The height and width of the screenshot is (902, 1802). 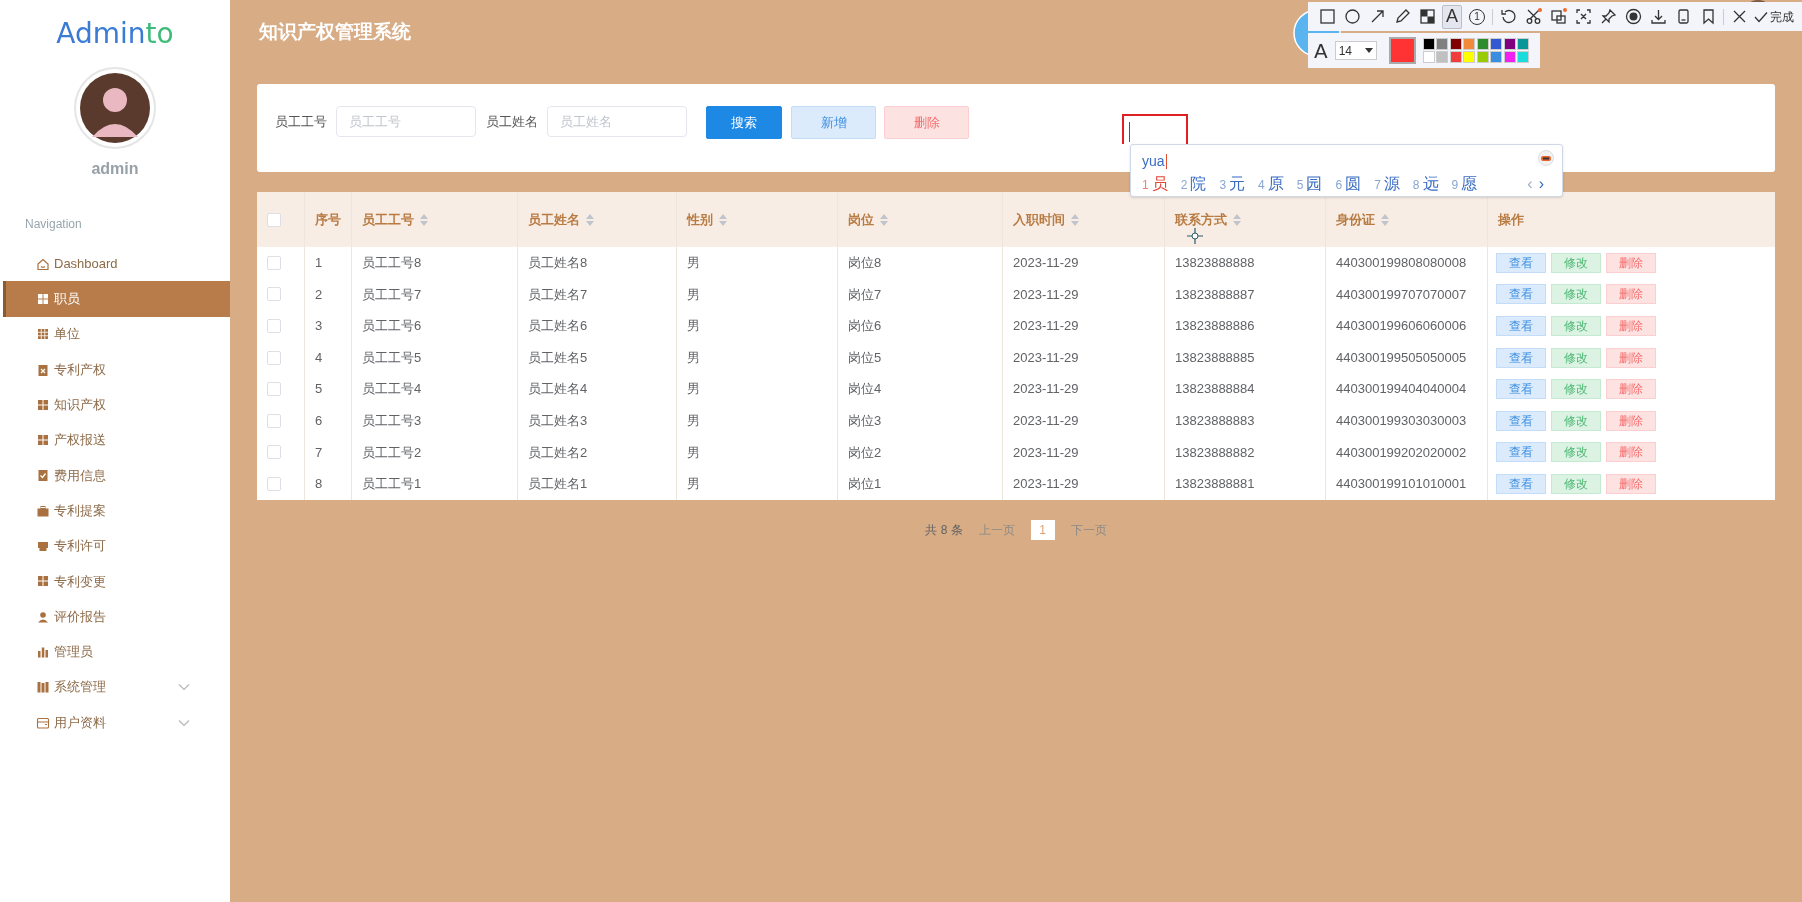 What do you see at coordinates (1309, 184) in the screenshot?
I see `ime-candidate: 5 园` at bounding box center [1309, 184].